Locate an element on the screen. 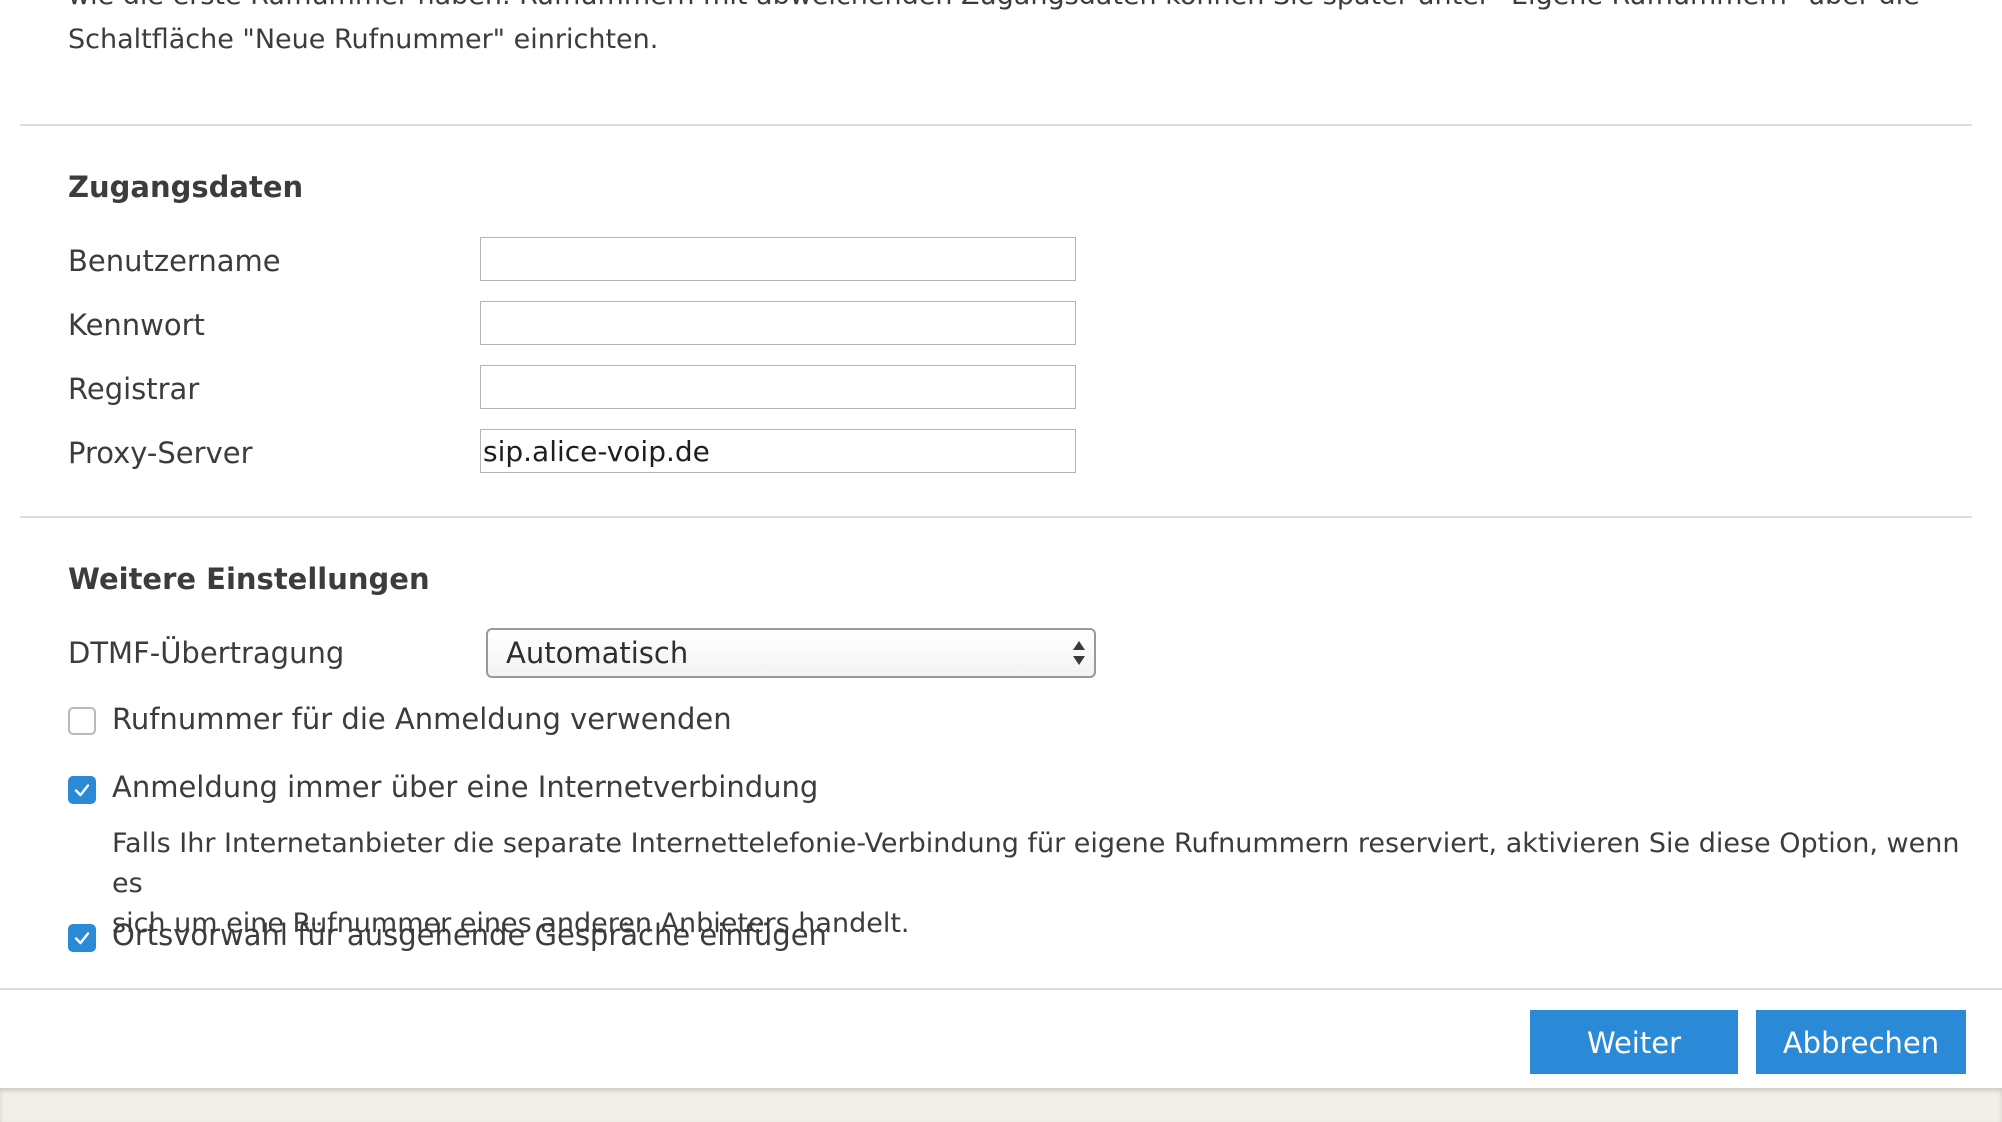 The width and height of the screenshot is (2002, 1122). use-number-for-login-label: Rufnummer für die Anmeldung verwenden is located at coordinates (422, 719).